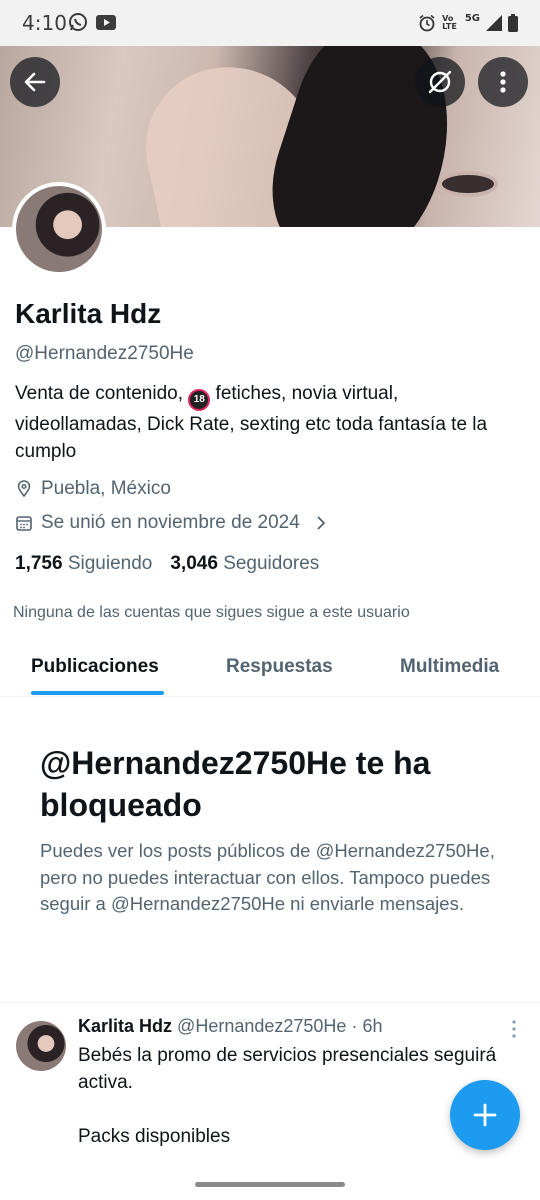 The height and width of the screenshot is (1200, 540). I want to click on calendar-icon, so click(24, 523).